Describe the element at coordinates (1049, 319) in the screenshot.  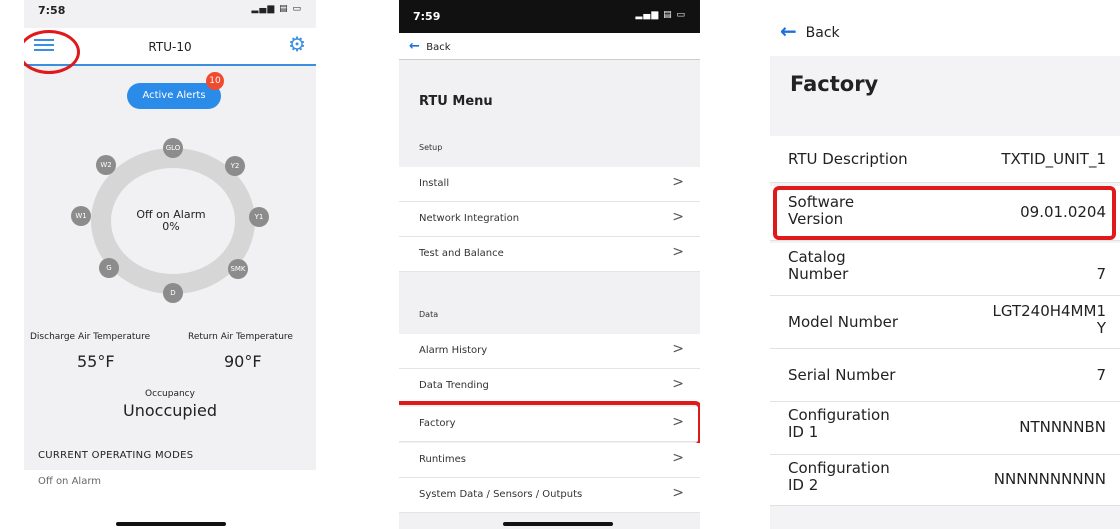
I see `row-value: LGT240H4MM1 Y` at that location.